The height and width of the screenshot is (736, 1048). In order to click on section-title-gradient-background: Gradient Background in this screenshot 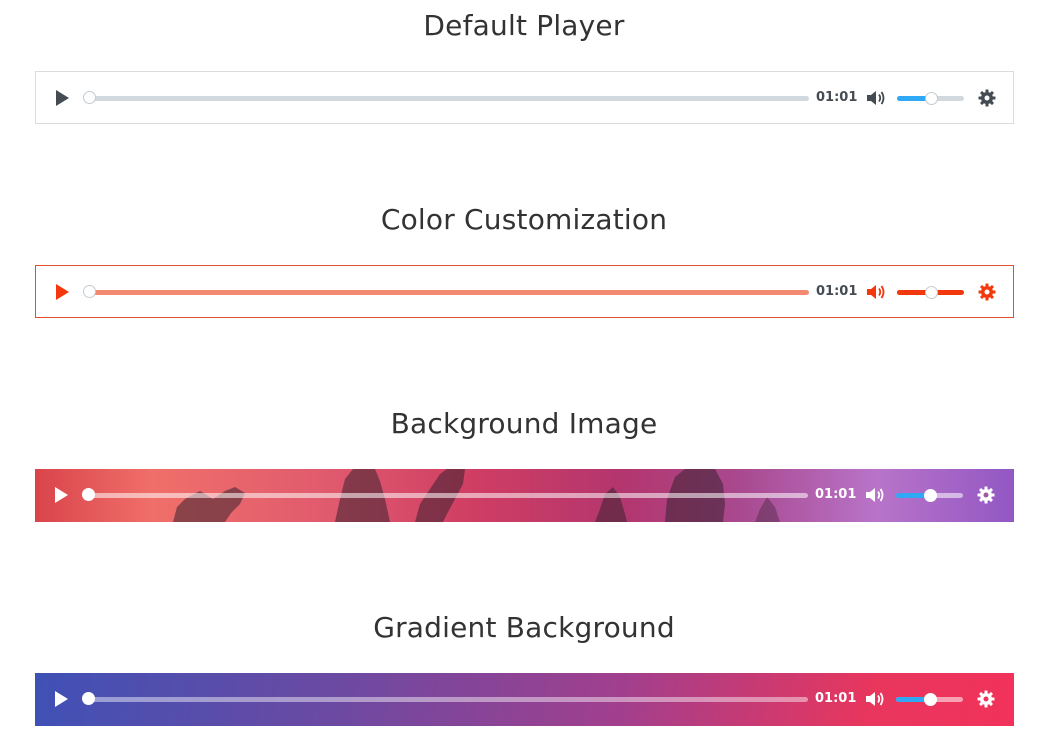, I will do `click(524, 627)`.